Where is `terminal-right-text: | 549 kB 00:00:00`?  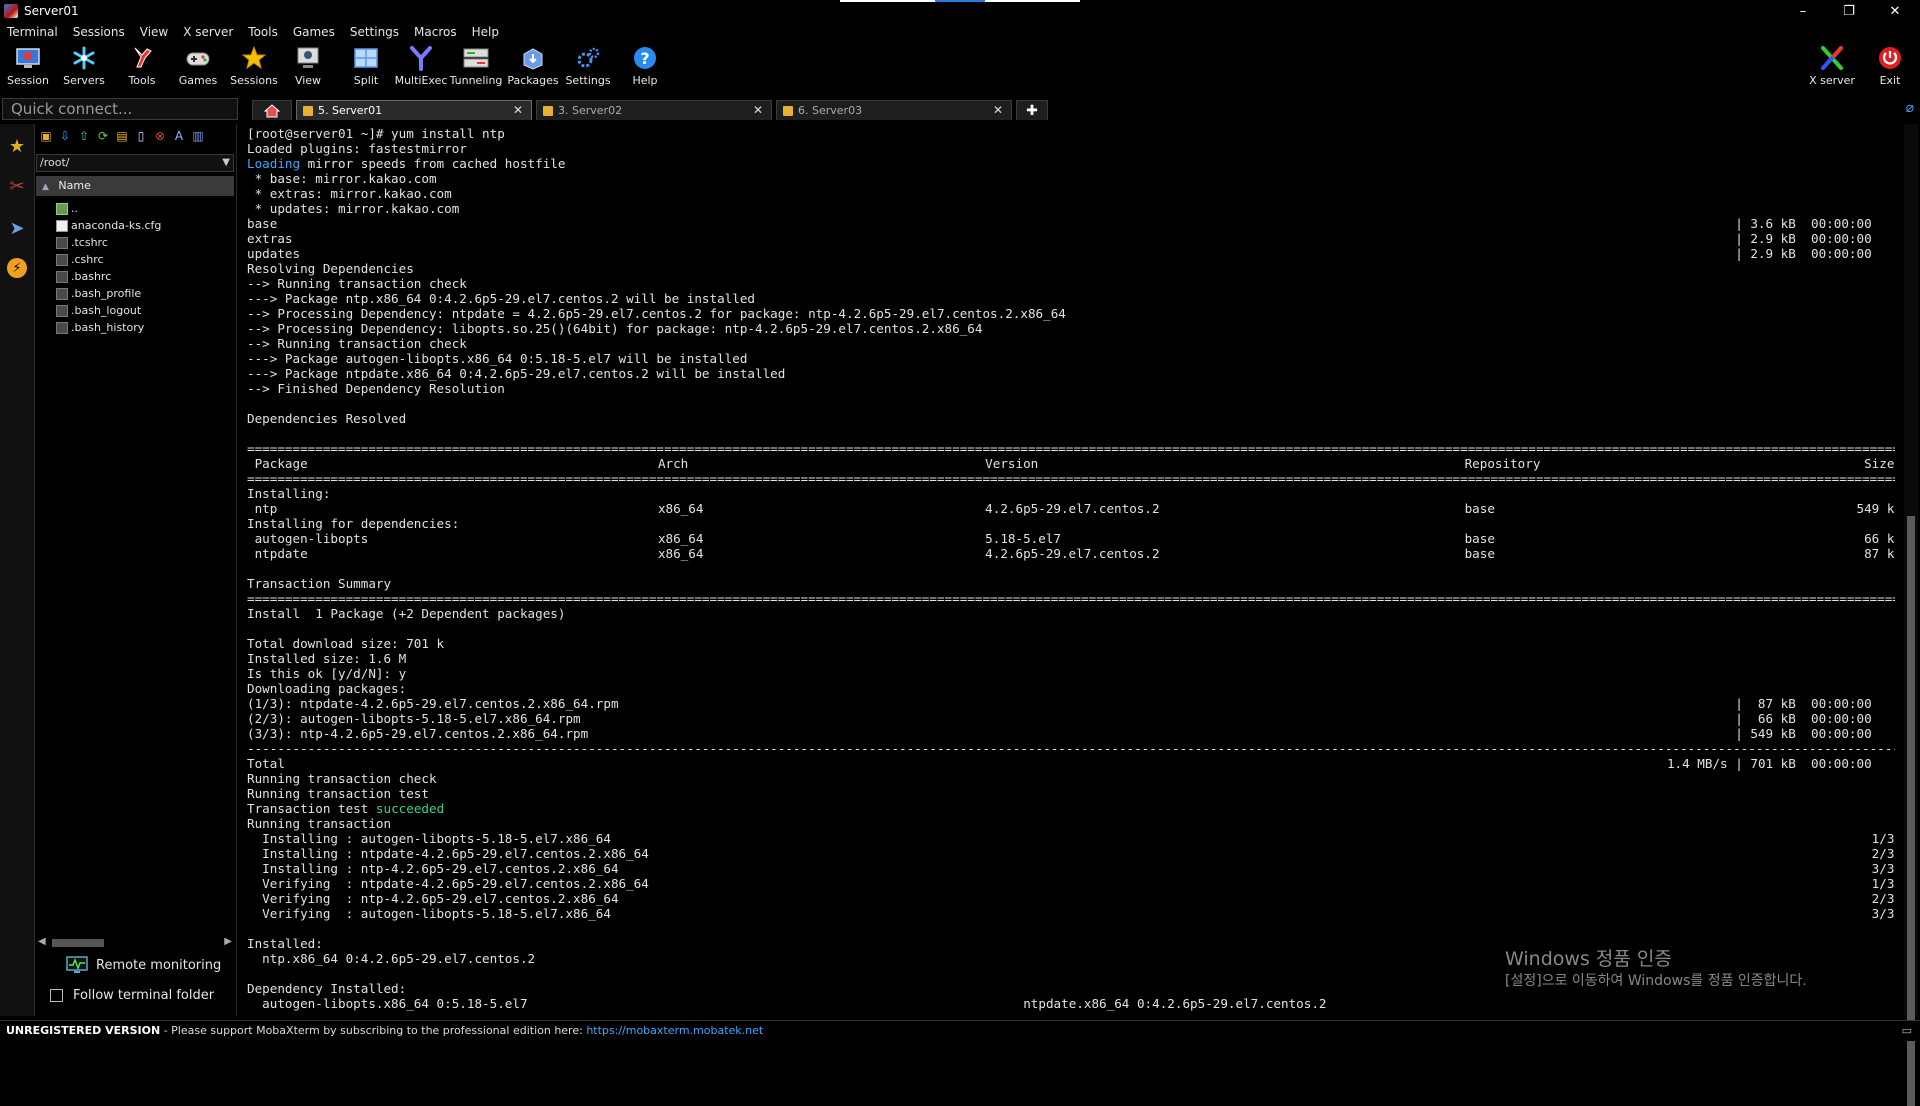
terminal-right-text: | 549 kB 00:00:00 is located at coordinates (1818, 733).